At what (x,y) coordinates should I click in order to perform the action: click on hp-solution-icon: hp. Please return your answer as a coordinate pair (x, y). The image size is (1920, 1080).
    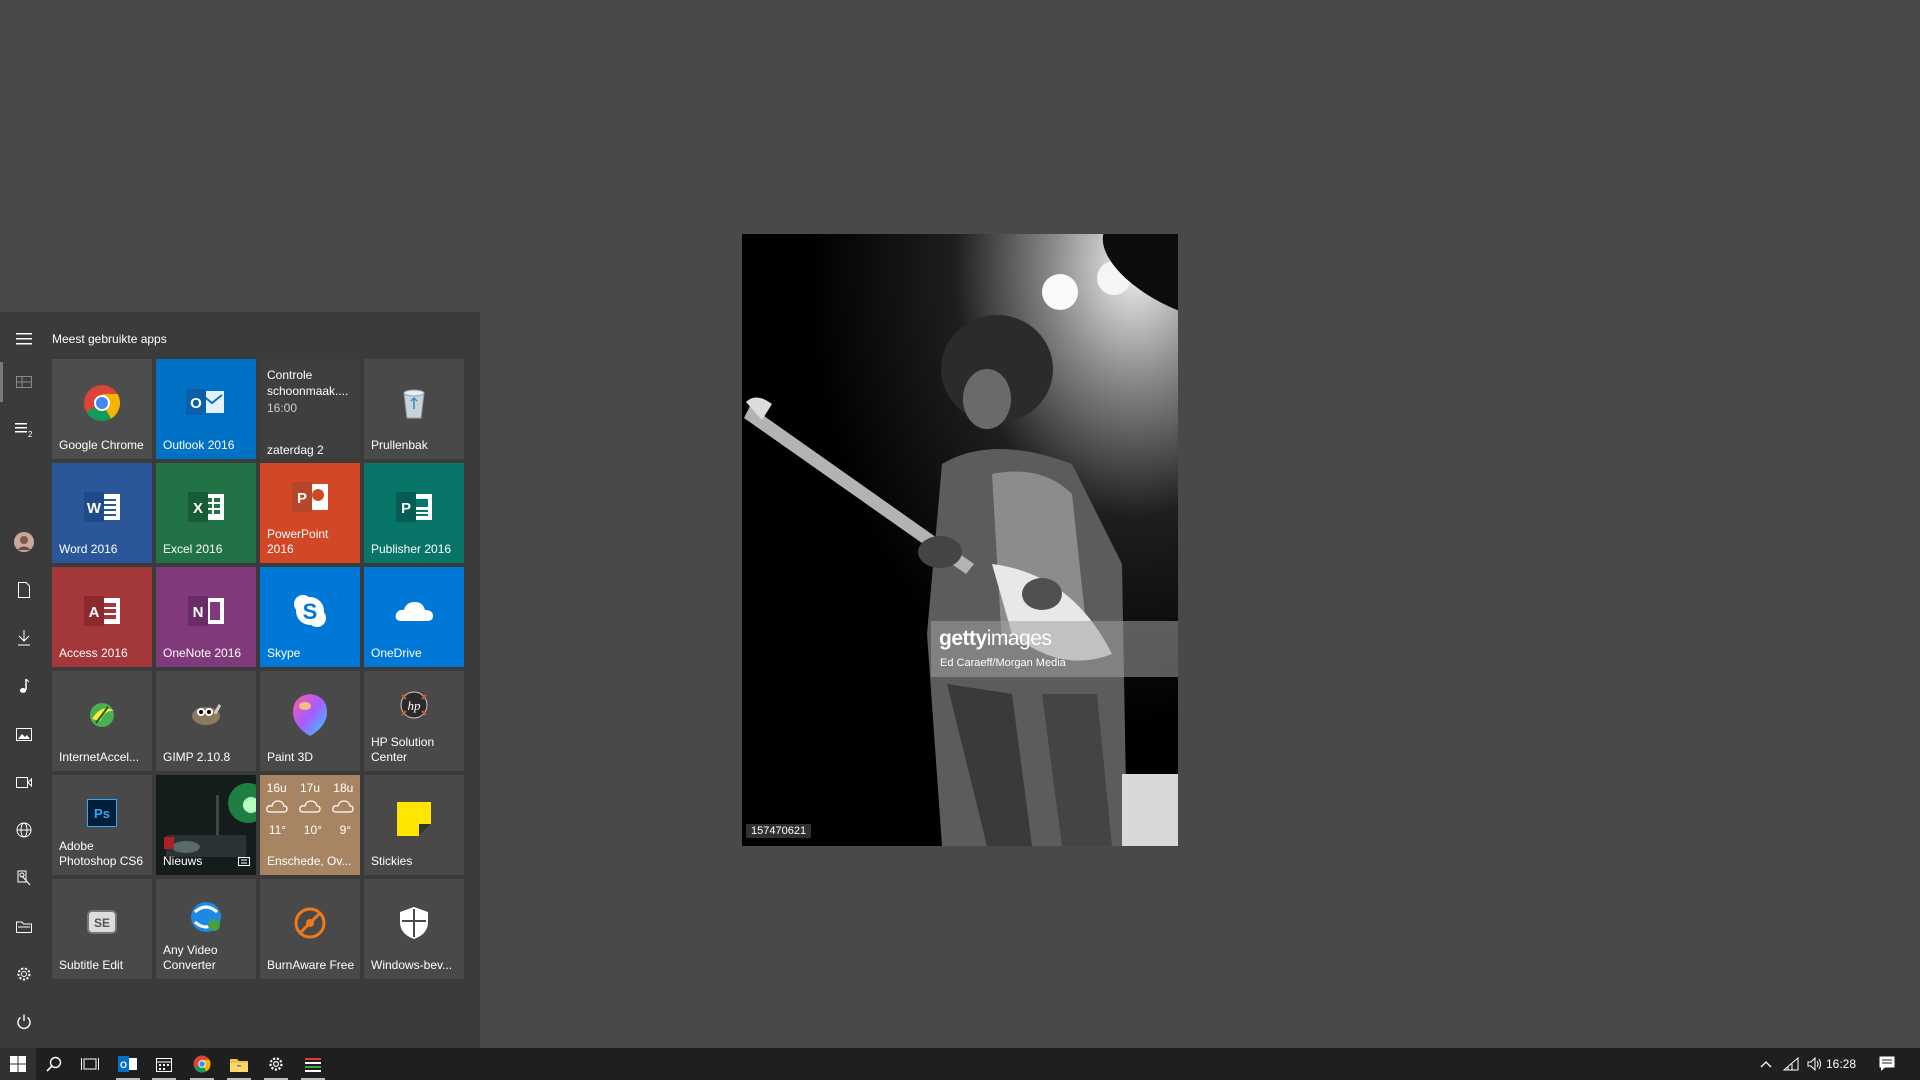
    Looking at the image, I should click on (414, 705).